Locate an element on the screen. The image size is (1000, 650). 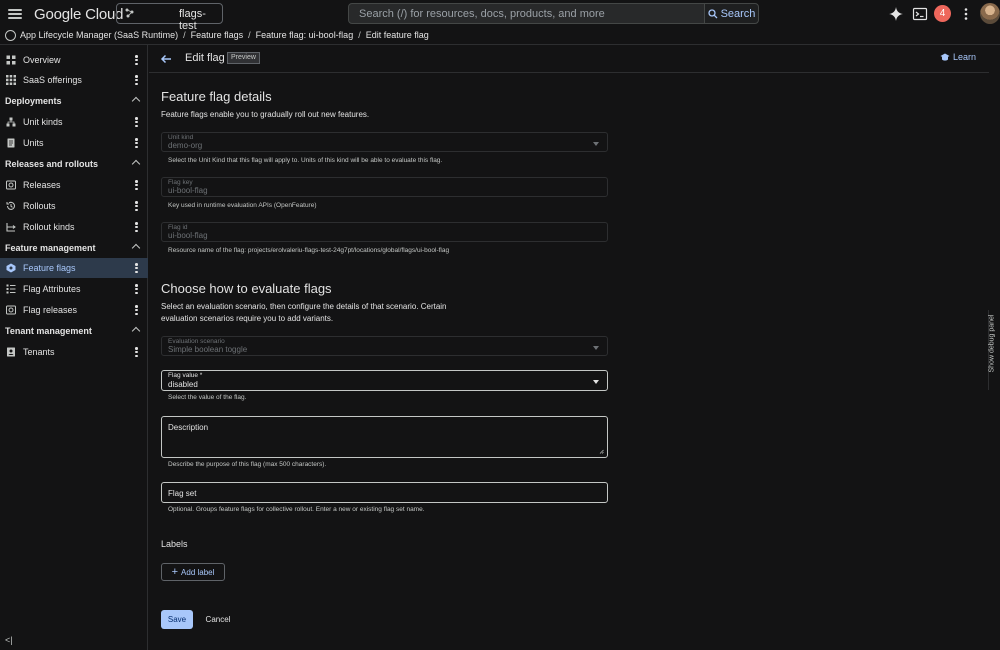
page-title: Edit flag is located at coordinates (205, 58).